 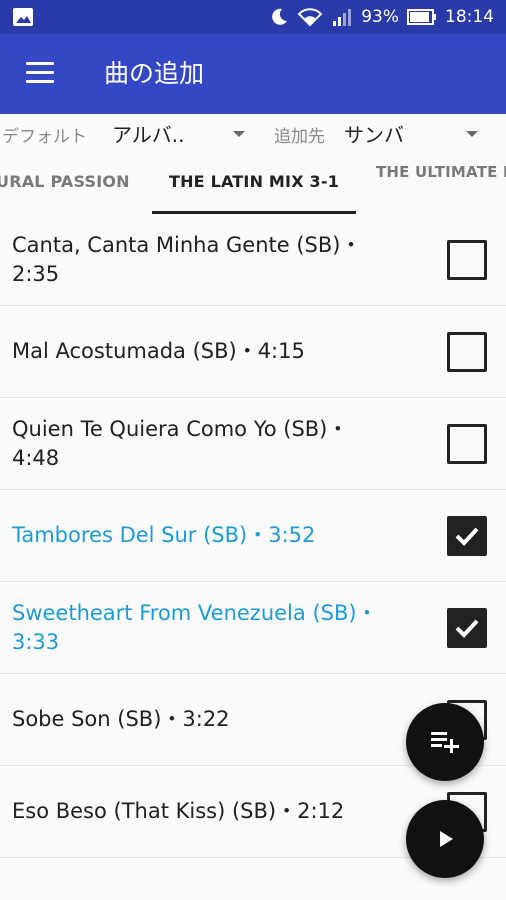 I want to click on sort-dropdown-arrow-icon, so click(x=239, y=134).